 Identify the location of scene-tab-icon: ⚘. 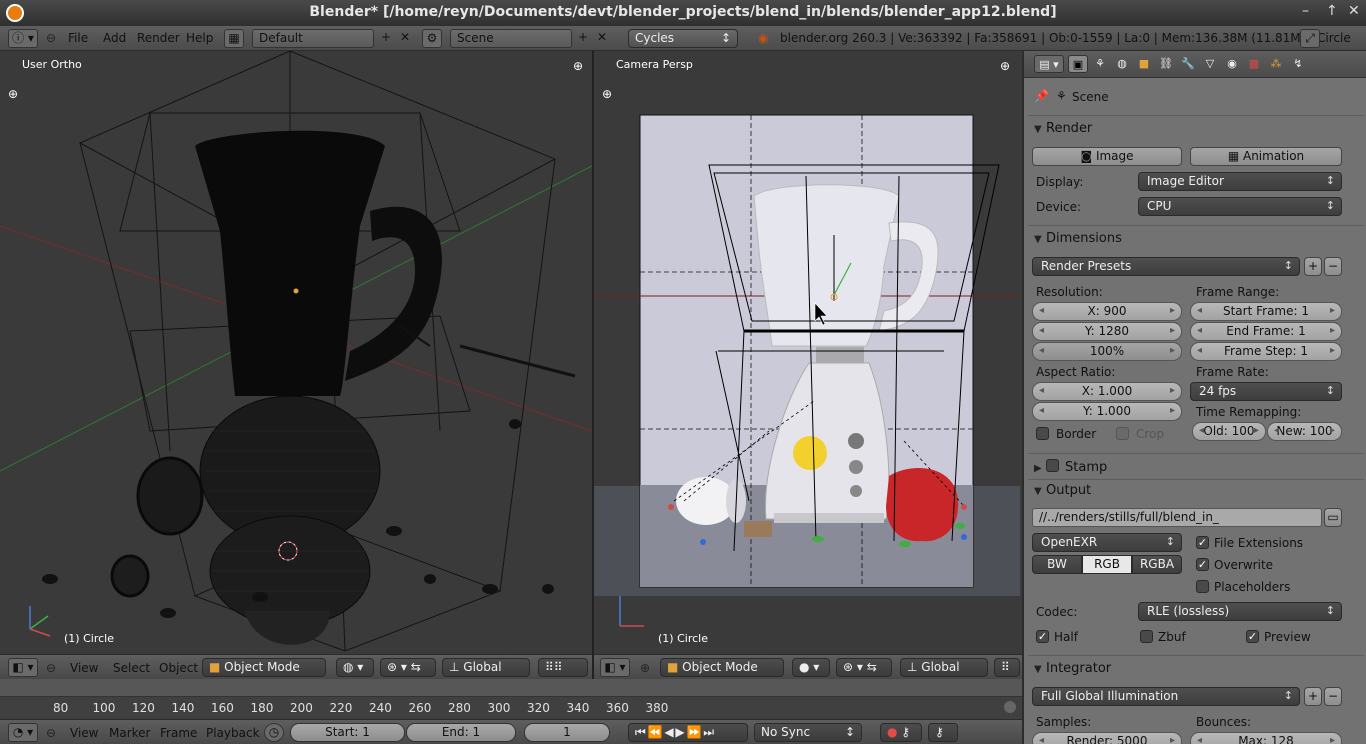
(1100, 64).